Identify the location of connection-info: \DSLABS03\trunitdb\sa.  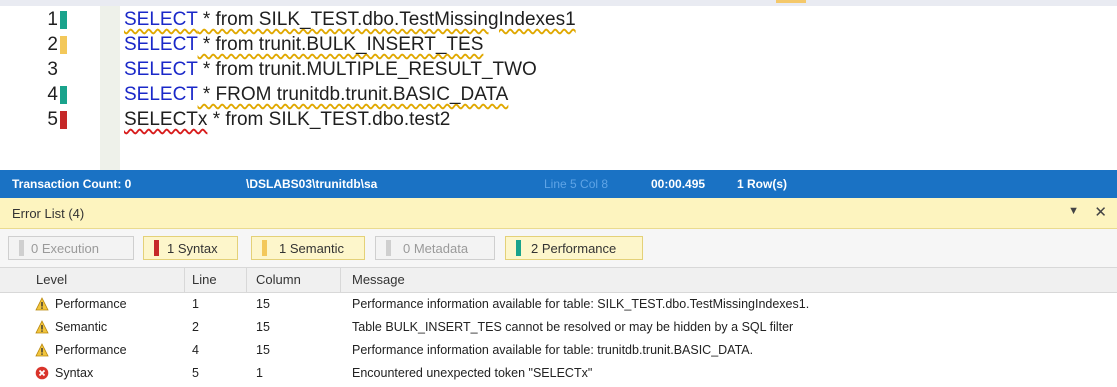
(312, 184).